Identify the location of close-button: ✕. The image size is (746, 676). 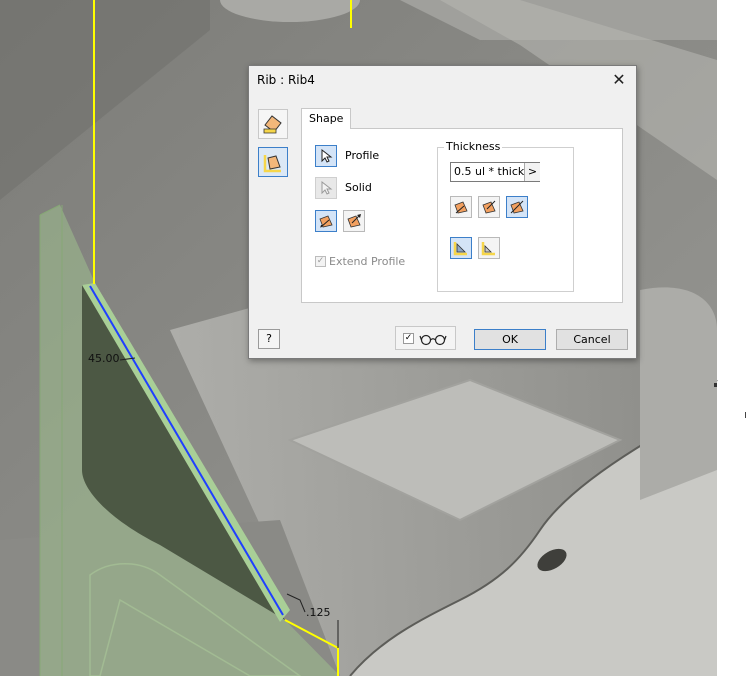
(619, 80).